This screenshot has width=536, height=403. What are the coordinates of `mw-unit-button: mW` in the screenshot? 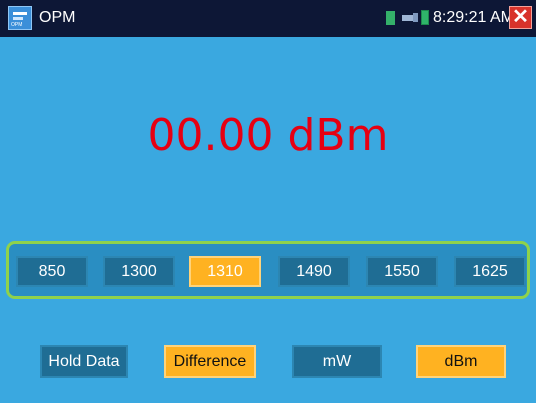 It's located at (337, 361).